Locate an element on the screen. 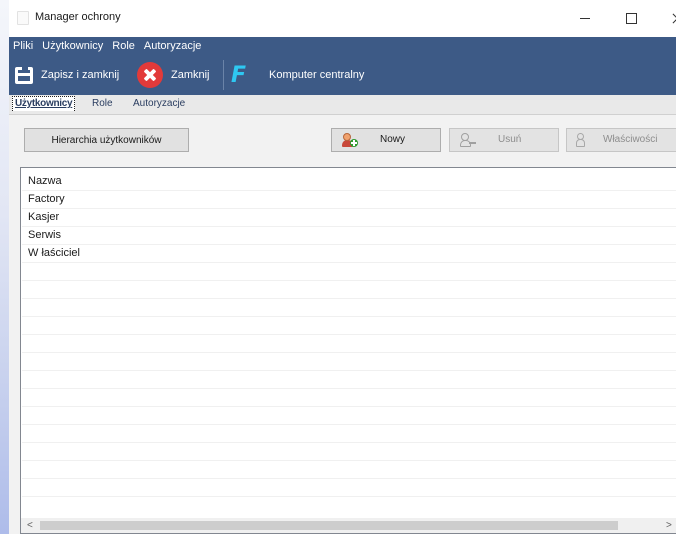 This screenshot has height=534, width=676. menu-roles: Role is located at coordinates (124, 46).